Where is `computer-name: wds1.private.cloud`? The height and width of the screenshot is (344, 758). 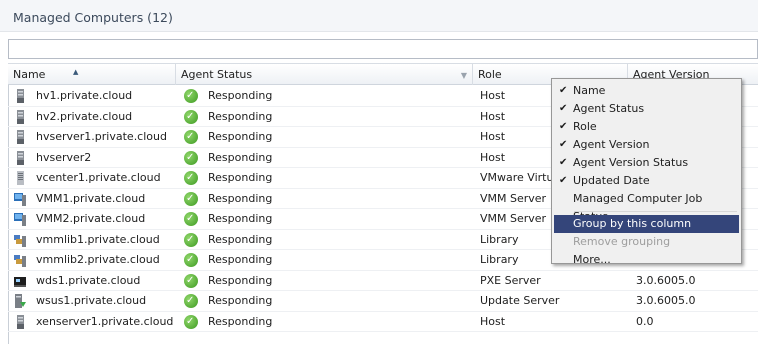 computer-name: wds1.private.cloud is located at coordinates (88, 280).